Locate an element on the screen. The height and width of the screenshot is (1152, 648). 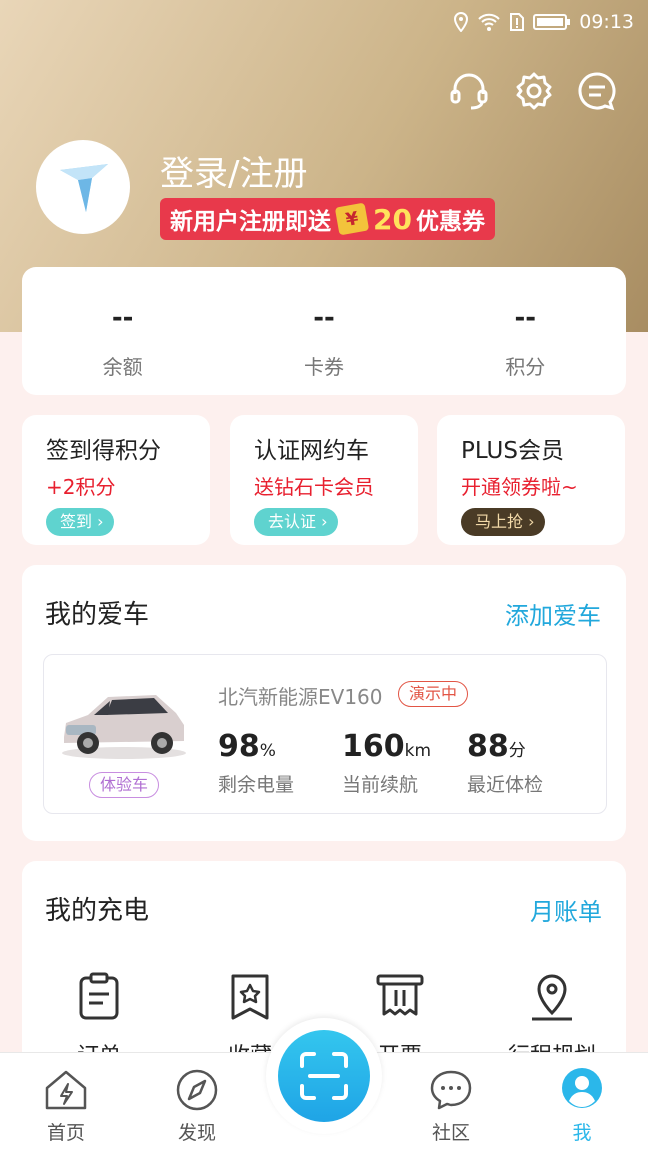
scan-icon is located at coordinates (324, 1076).